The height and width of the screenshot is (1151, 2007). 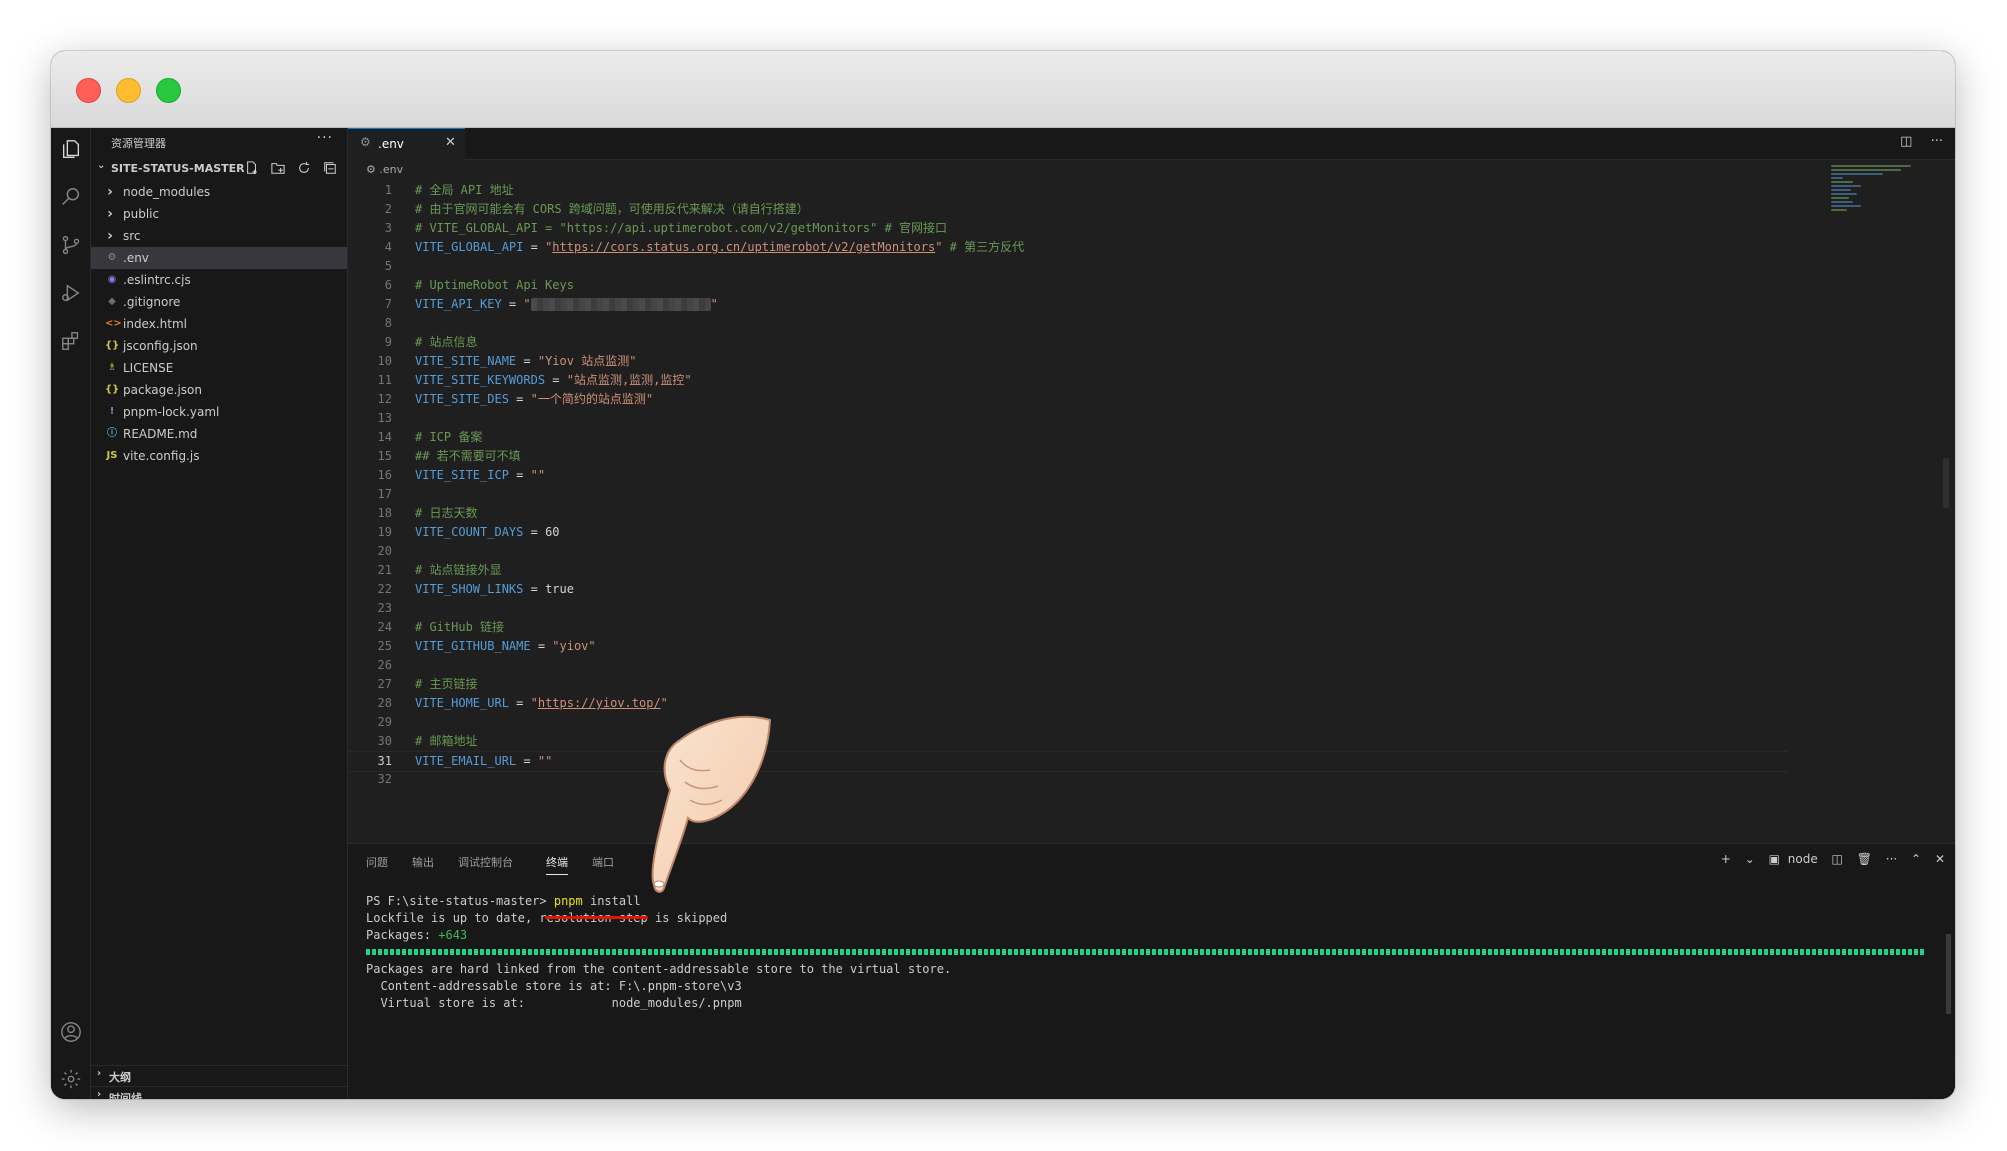 What do you see at coordinates (219, 412) in the screenshot?
I see `tree-item: ! pnpm-lock.yaml` at bounding box center [219, 412].